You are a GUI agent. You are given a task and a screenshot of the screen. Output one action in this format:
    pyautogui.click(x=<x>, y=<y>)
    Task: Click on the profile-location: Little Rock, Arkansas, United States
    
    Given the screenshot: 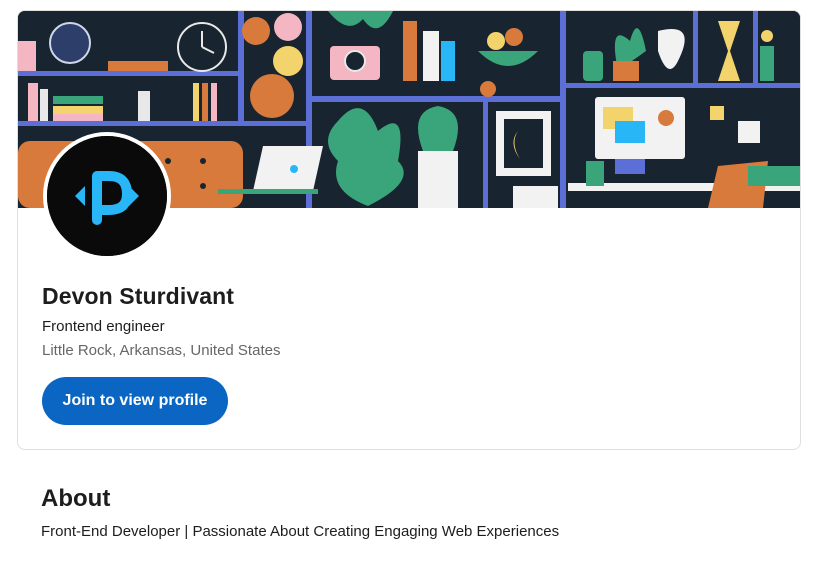 What is the action you would take?
    pyautogui.click(x=161, y=350)
    